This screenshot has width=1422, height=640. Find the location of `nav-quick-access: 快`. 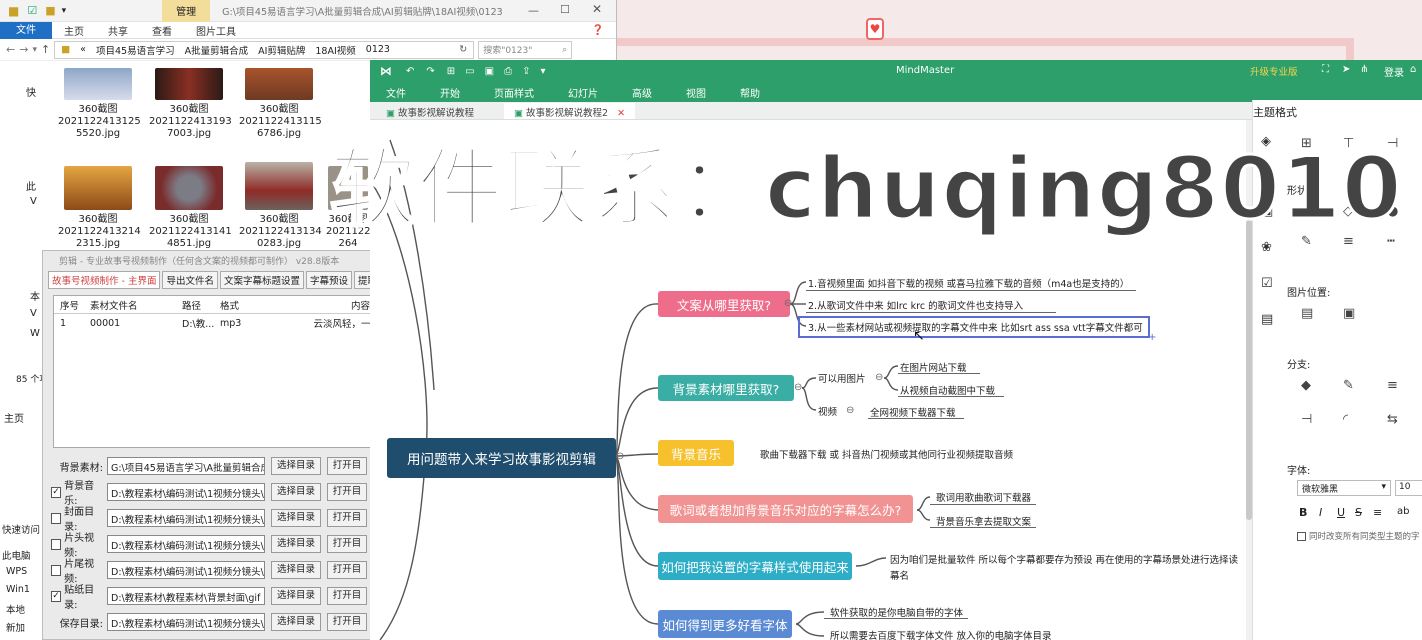

nav-quick-access: 快 is located at coordinates (31, 91).